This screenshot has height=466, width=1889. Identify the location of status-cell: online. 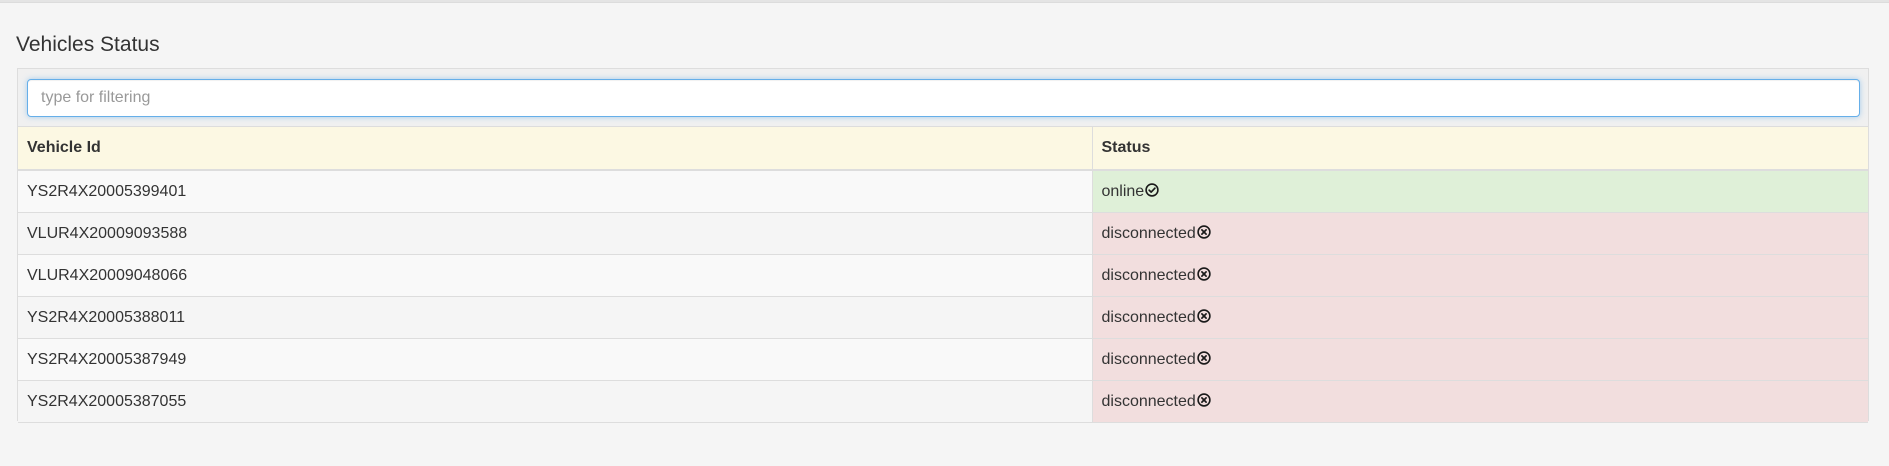
(1480, 191).